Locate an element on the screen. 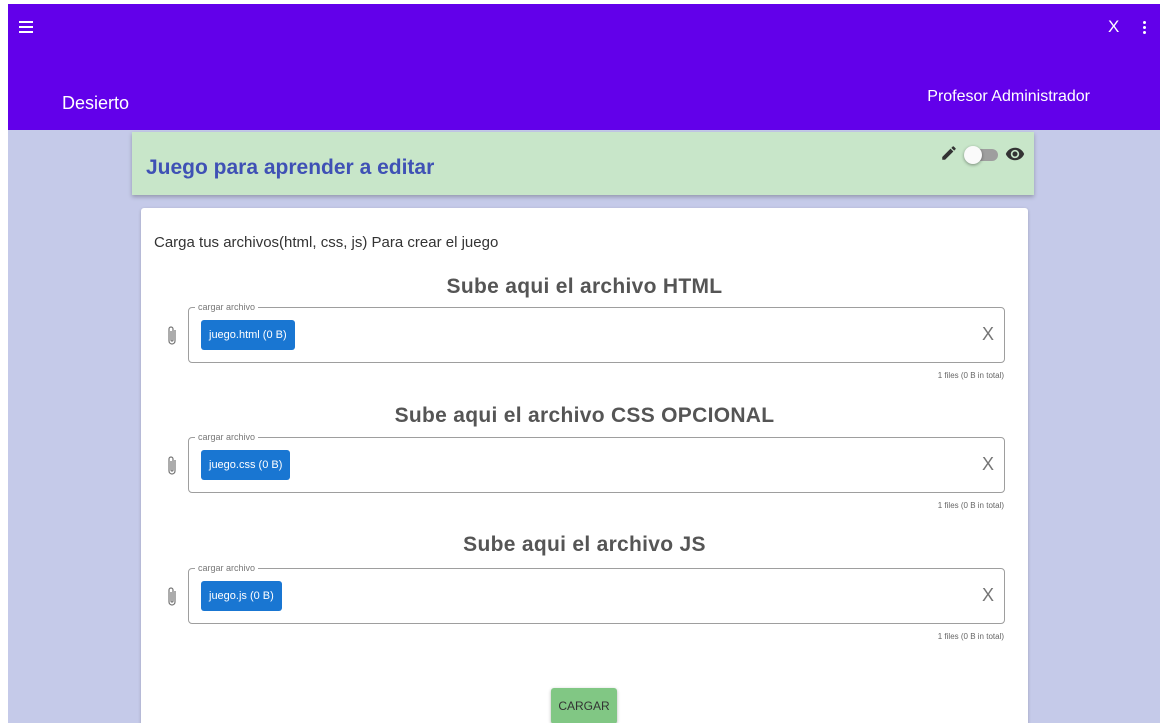 Image resolution: width=1167 pixels, height=723 pixels. section-title-html: Sube aqui el archivo HTML is located at coordinates (584, 286).